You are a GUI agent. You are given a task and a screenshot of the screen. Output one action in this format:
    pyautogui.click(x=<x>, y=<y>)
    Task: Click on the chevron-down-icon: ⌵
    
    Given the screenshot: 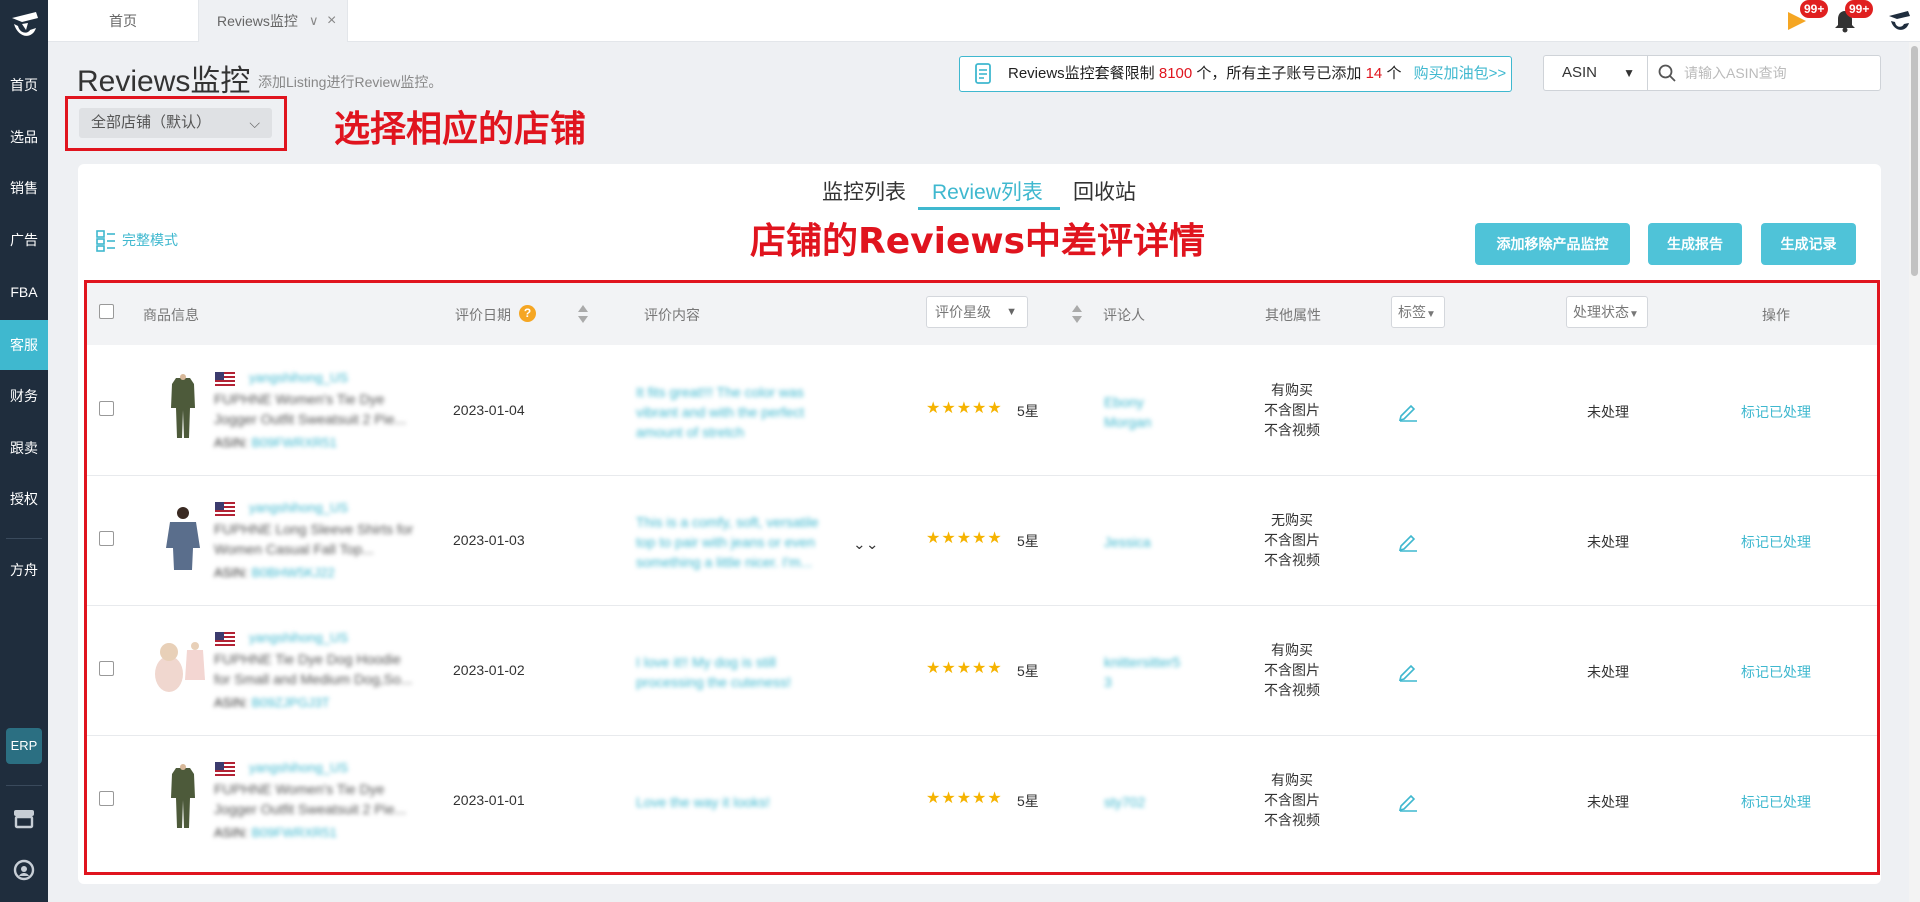 What is the action you would take?
    pyautogui.click(x=254, y=123)
    